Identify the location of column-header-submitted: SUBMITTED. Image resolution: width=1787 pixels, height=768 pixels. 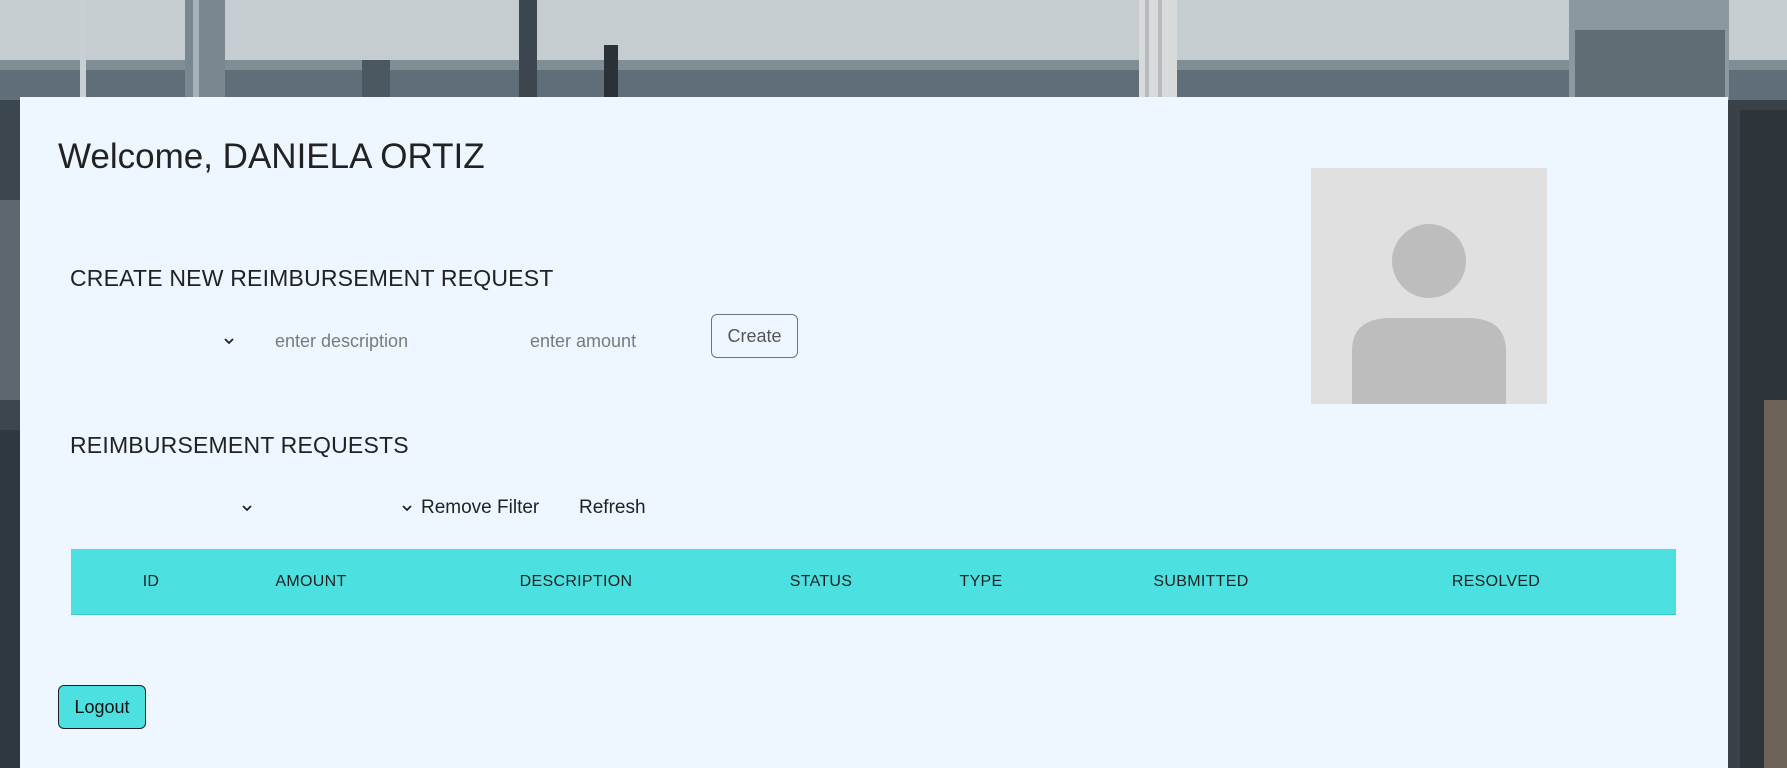
(1201, 581).